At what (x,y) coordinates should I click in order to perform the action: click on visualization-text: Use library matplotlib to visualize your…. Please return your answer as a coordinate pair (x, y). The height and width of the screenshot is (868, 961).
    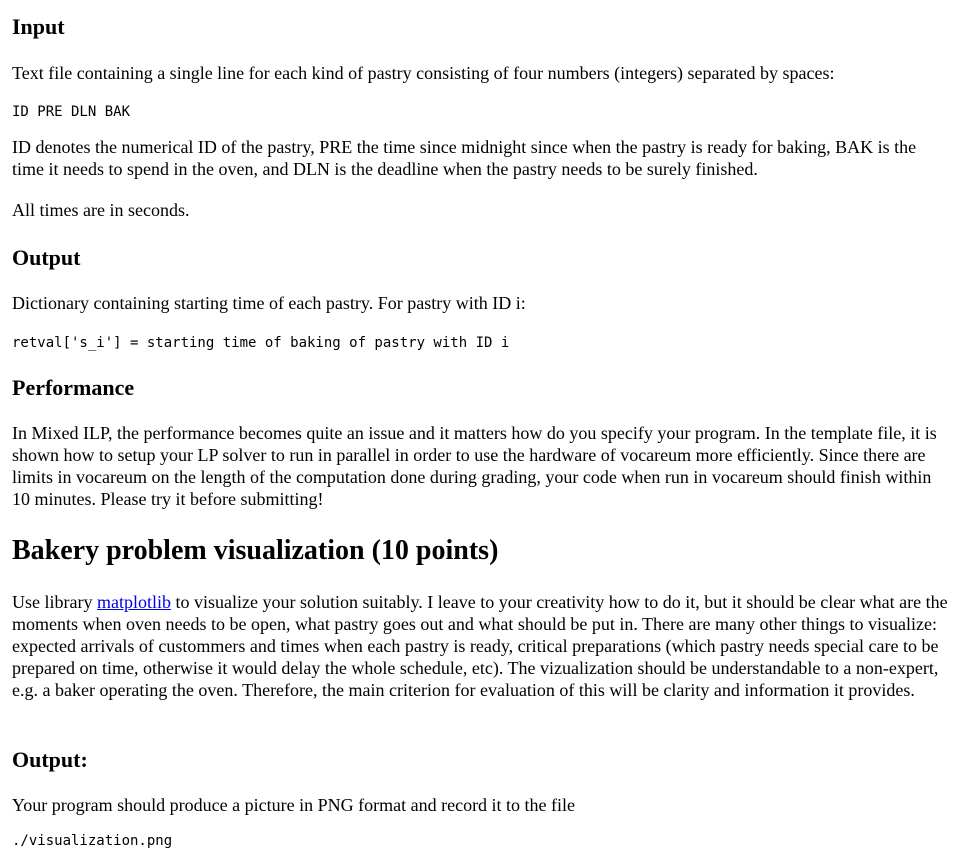
    Looking at the image, I should click on (482, 646).